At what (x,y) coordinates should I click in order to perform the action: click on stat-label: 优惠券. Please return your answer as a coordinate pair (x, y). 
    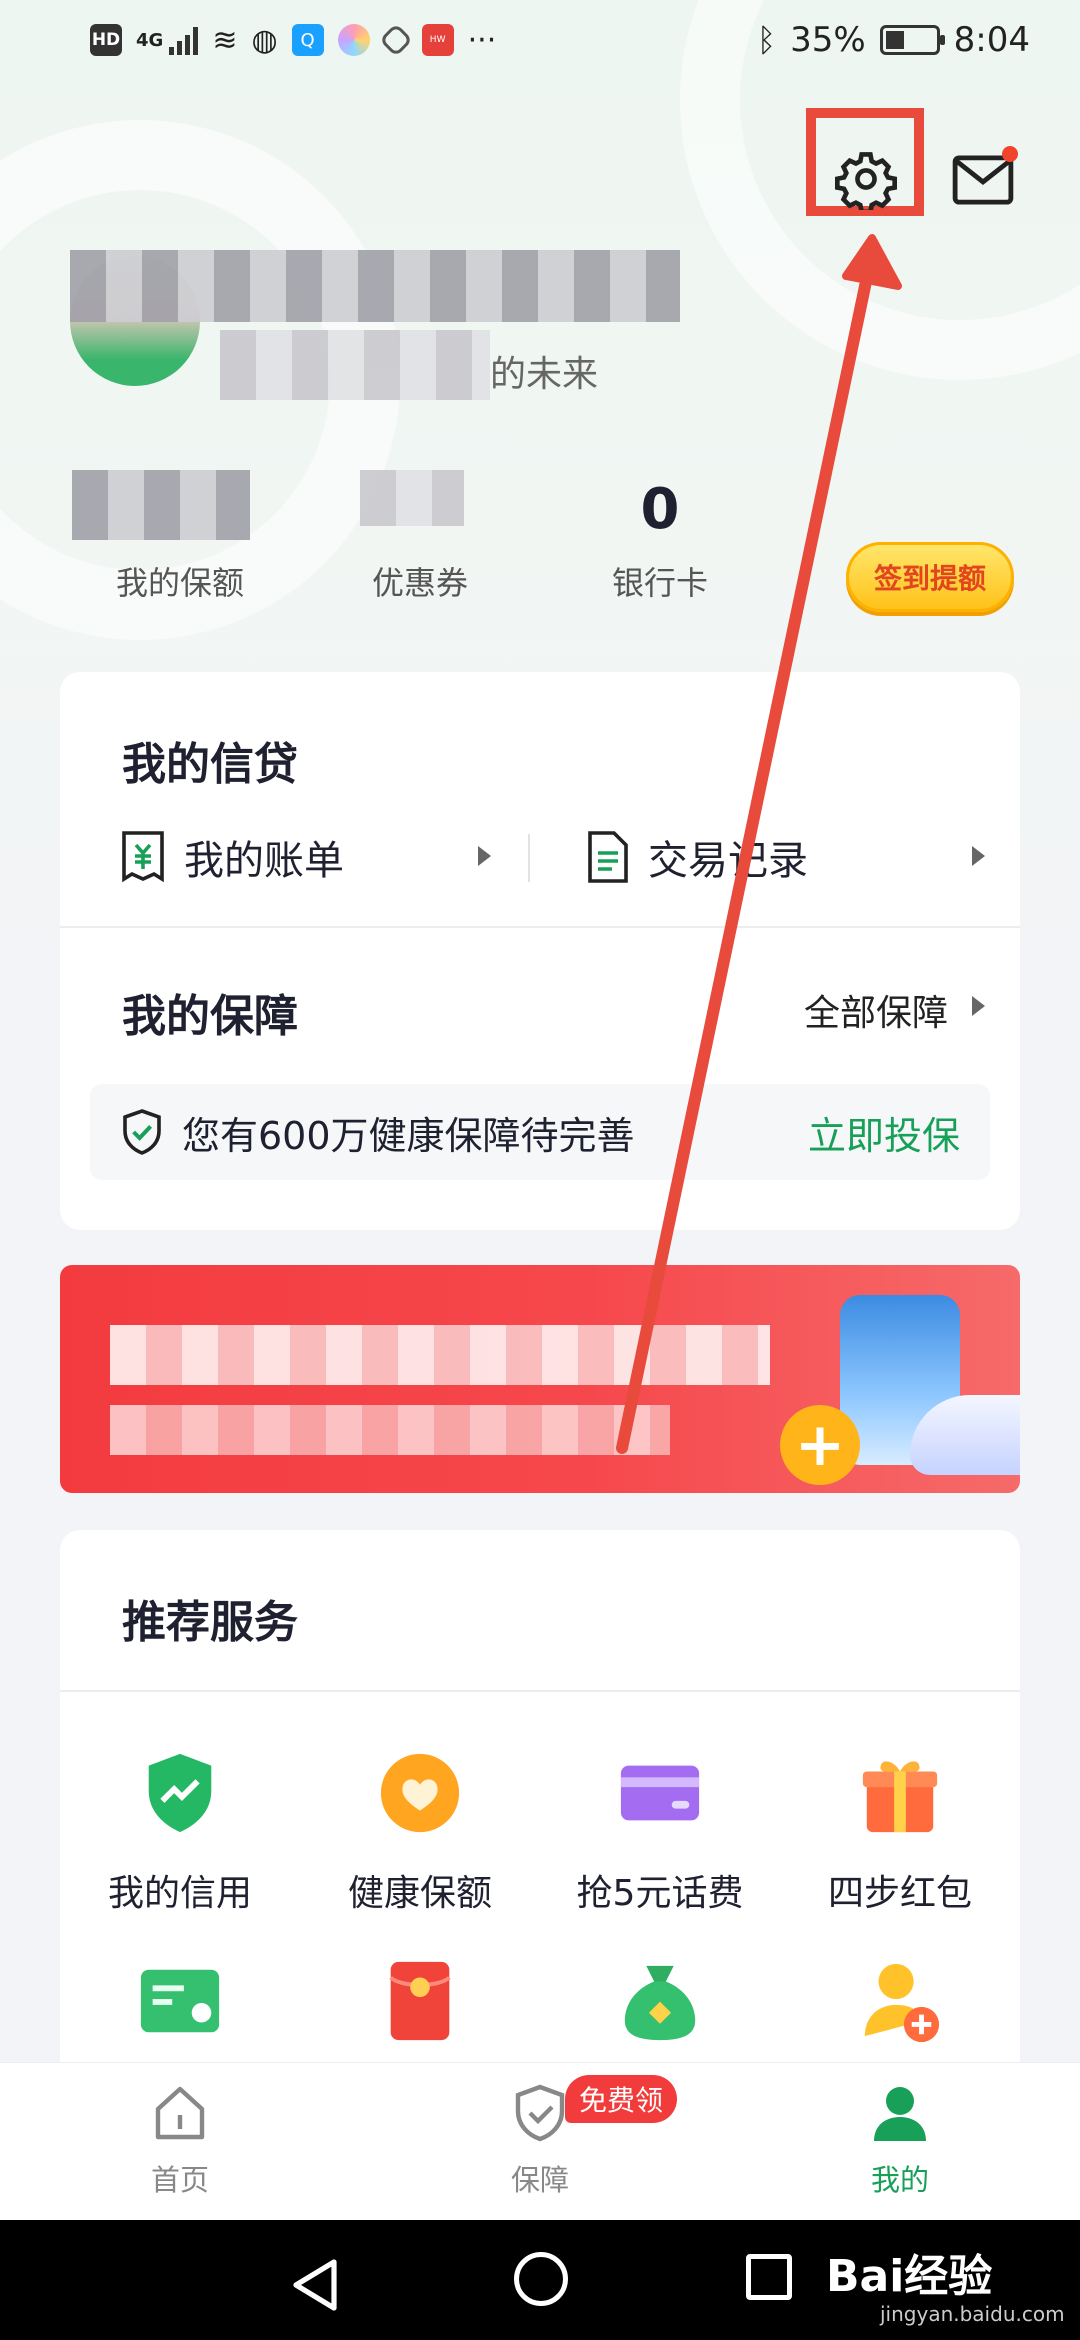
    Looking at the image, I should click on (419, 583).